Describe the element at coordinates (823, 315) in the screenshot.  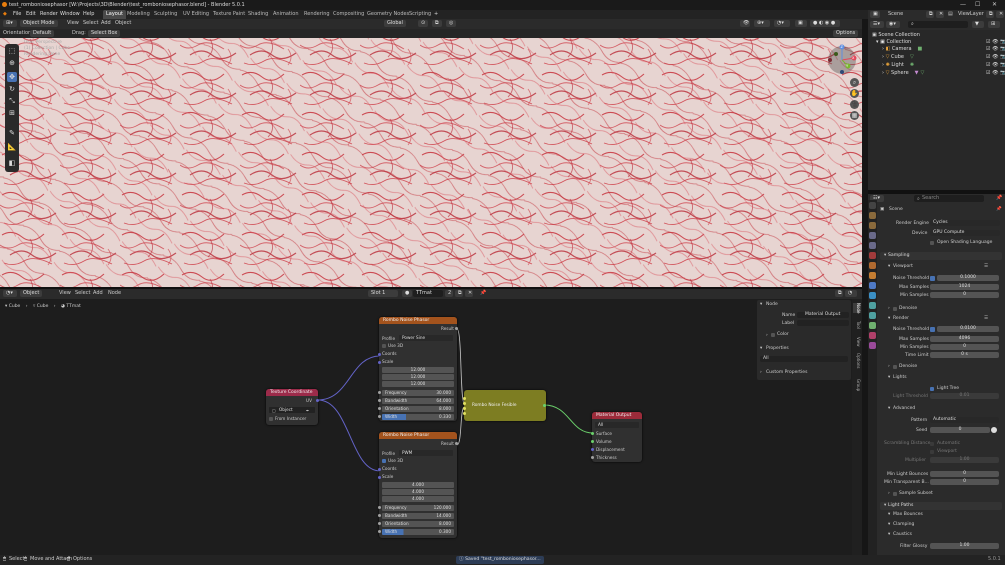
I see `node-name-field: Material Output` at that location.